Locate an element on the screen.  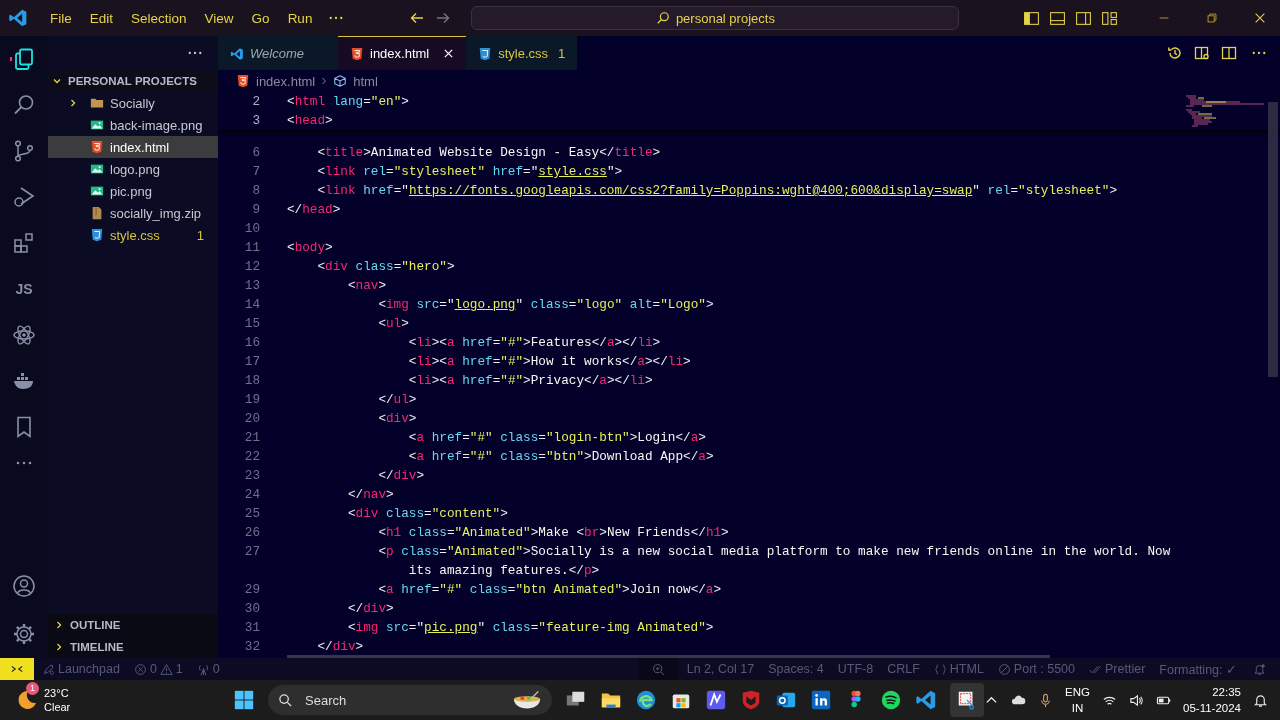
antenna-icon is located at coordinates (203, 669).